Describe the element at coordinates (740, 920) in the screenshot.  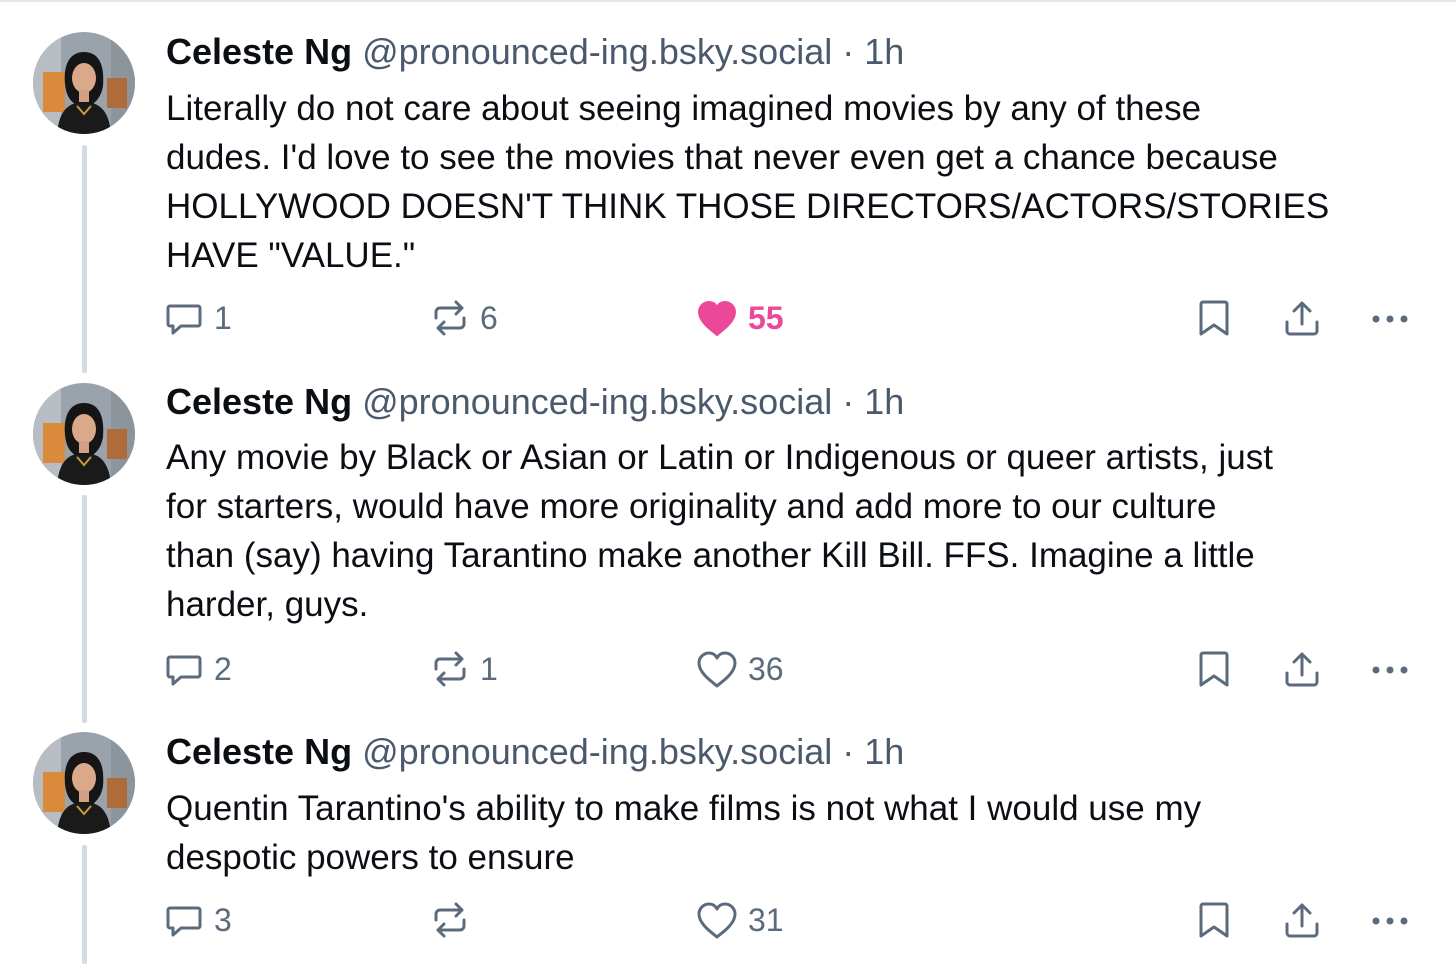
I see `like-button: 31` at that location.